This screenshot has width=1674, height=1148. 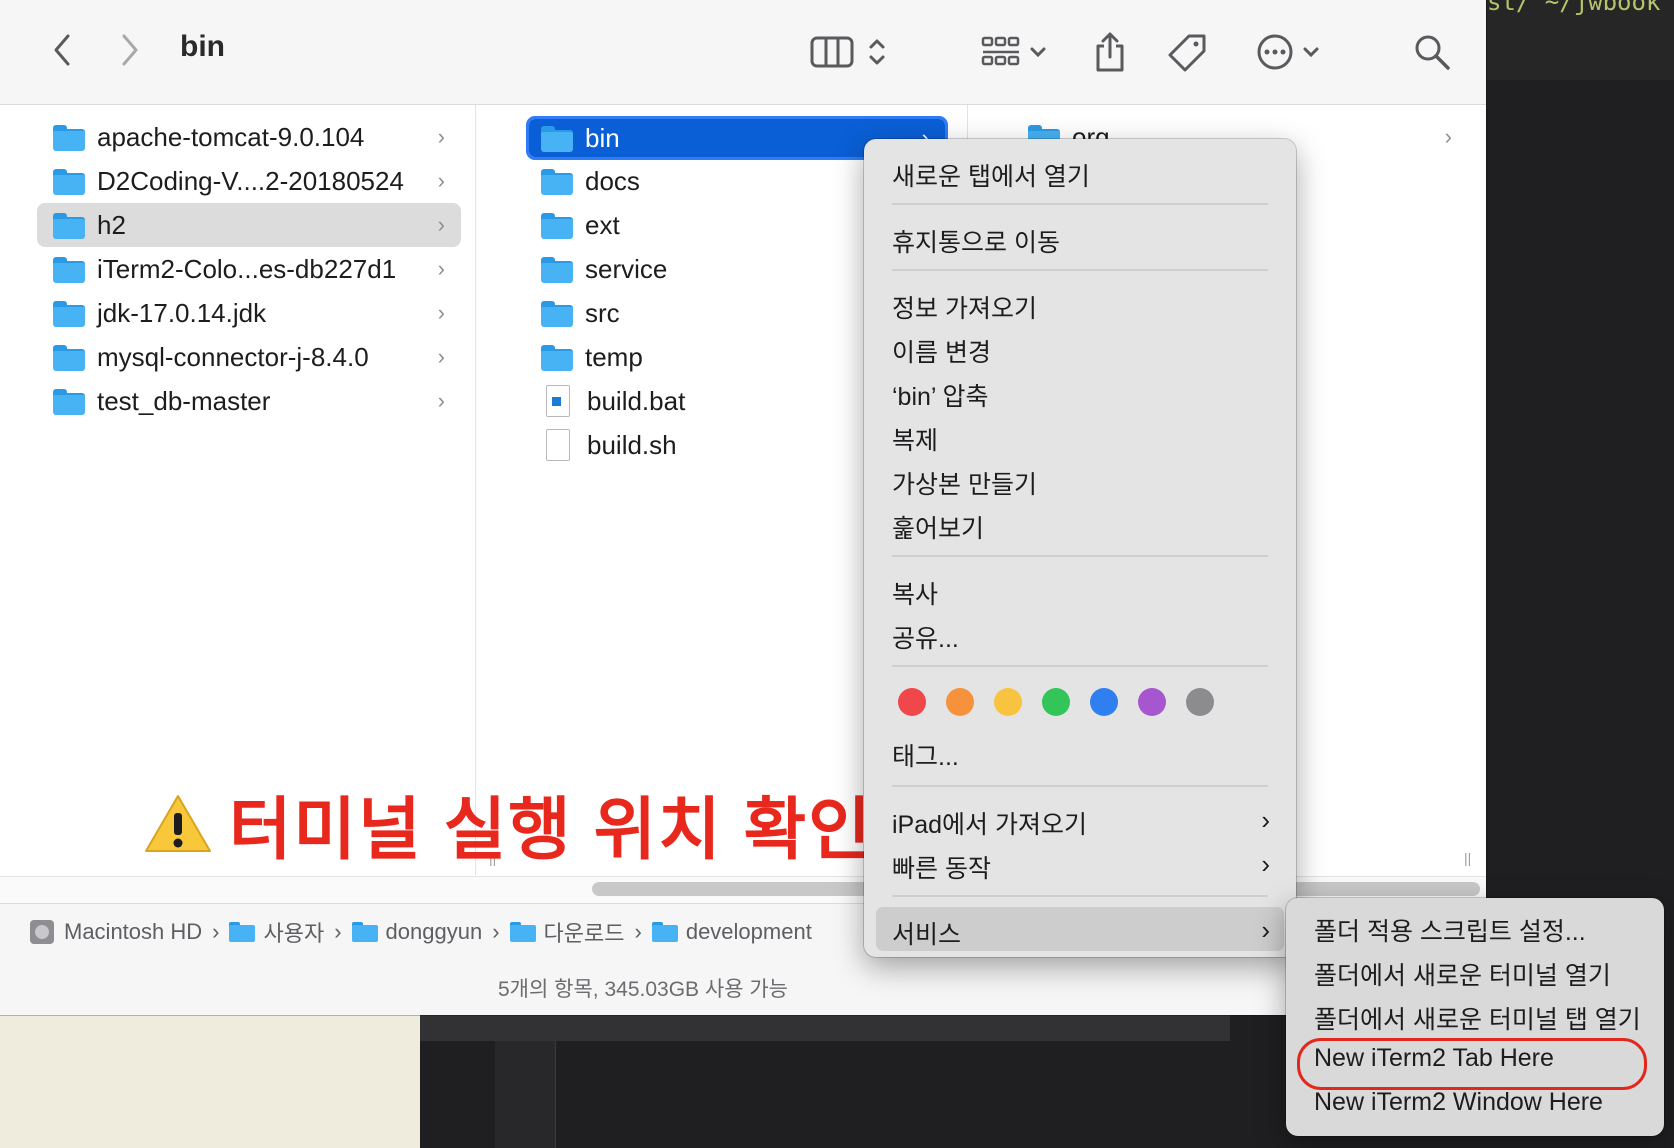 I want to click on tag-orange, so click(x=960, y=702).